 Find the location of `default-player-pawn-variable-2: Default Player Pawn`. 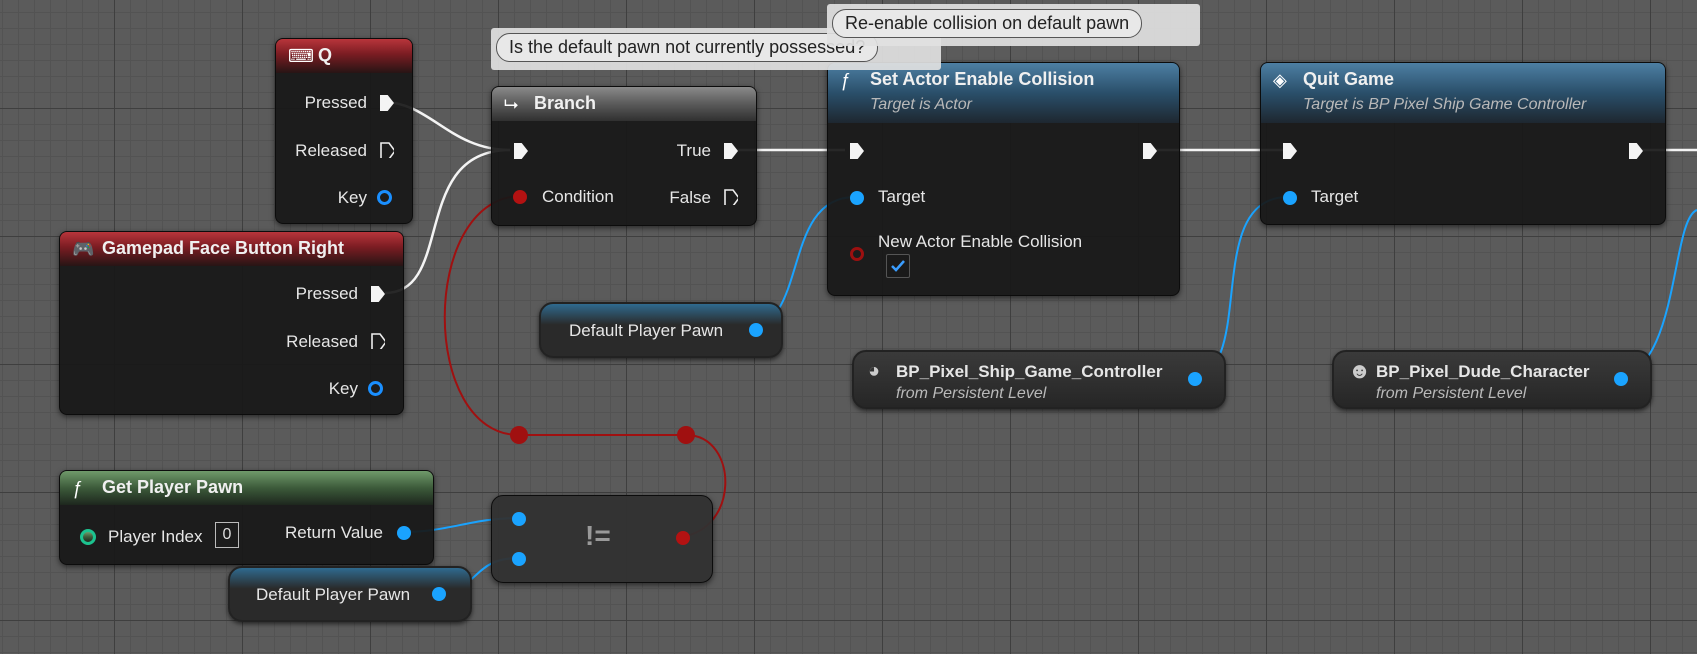

default-player-pawn-variable-2: Default Player Pawn is located at coordinates (350, 594).